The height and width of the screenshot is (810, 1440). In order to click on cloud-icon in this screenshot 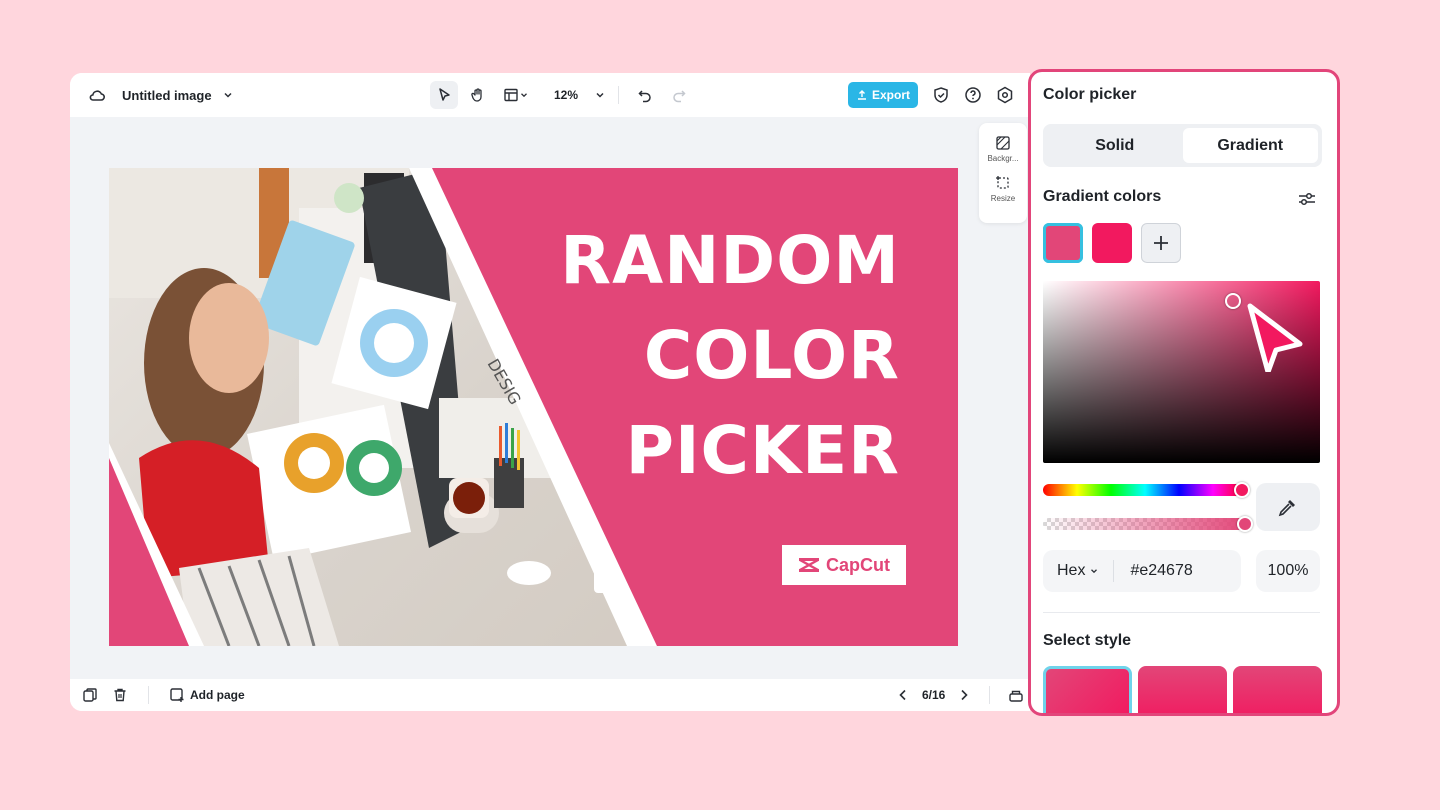, I will do `click(97, 95)`.